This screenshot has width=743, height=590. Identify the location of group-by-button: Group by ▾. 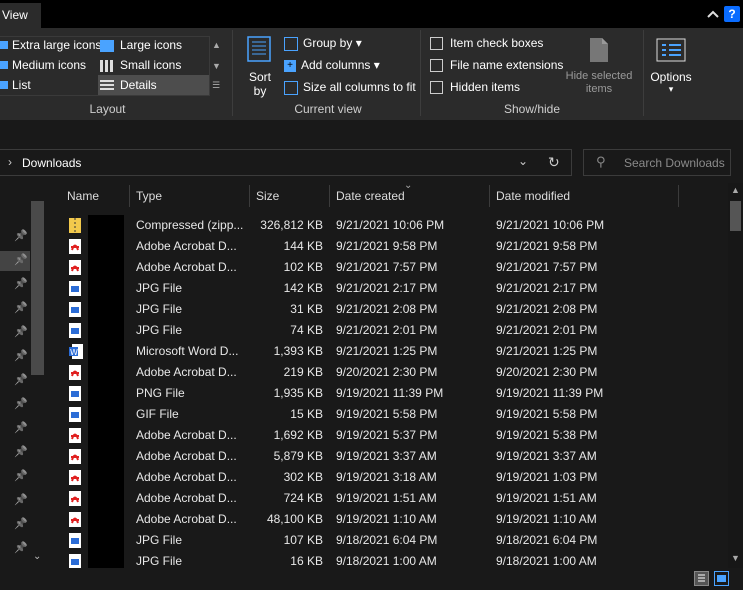
(323, 43).